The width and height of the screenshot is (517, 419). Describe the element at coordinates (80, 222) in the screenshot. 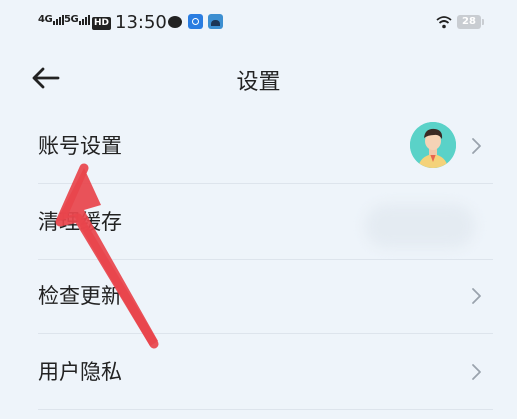

I see `settings-item-label: 清理缓存` at that location.